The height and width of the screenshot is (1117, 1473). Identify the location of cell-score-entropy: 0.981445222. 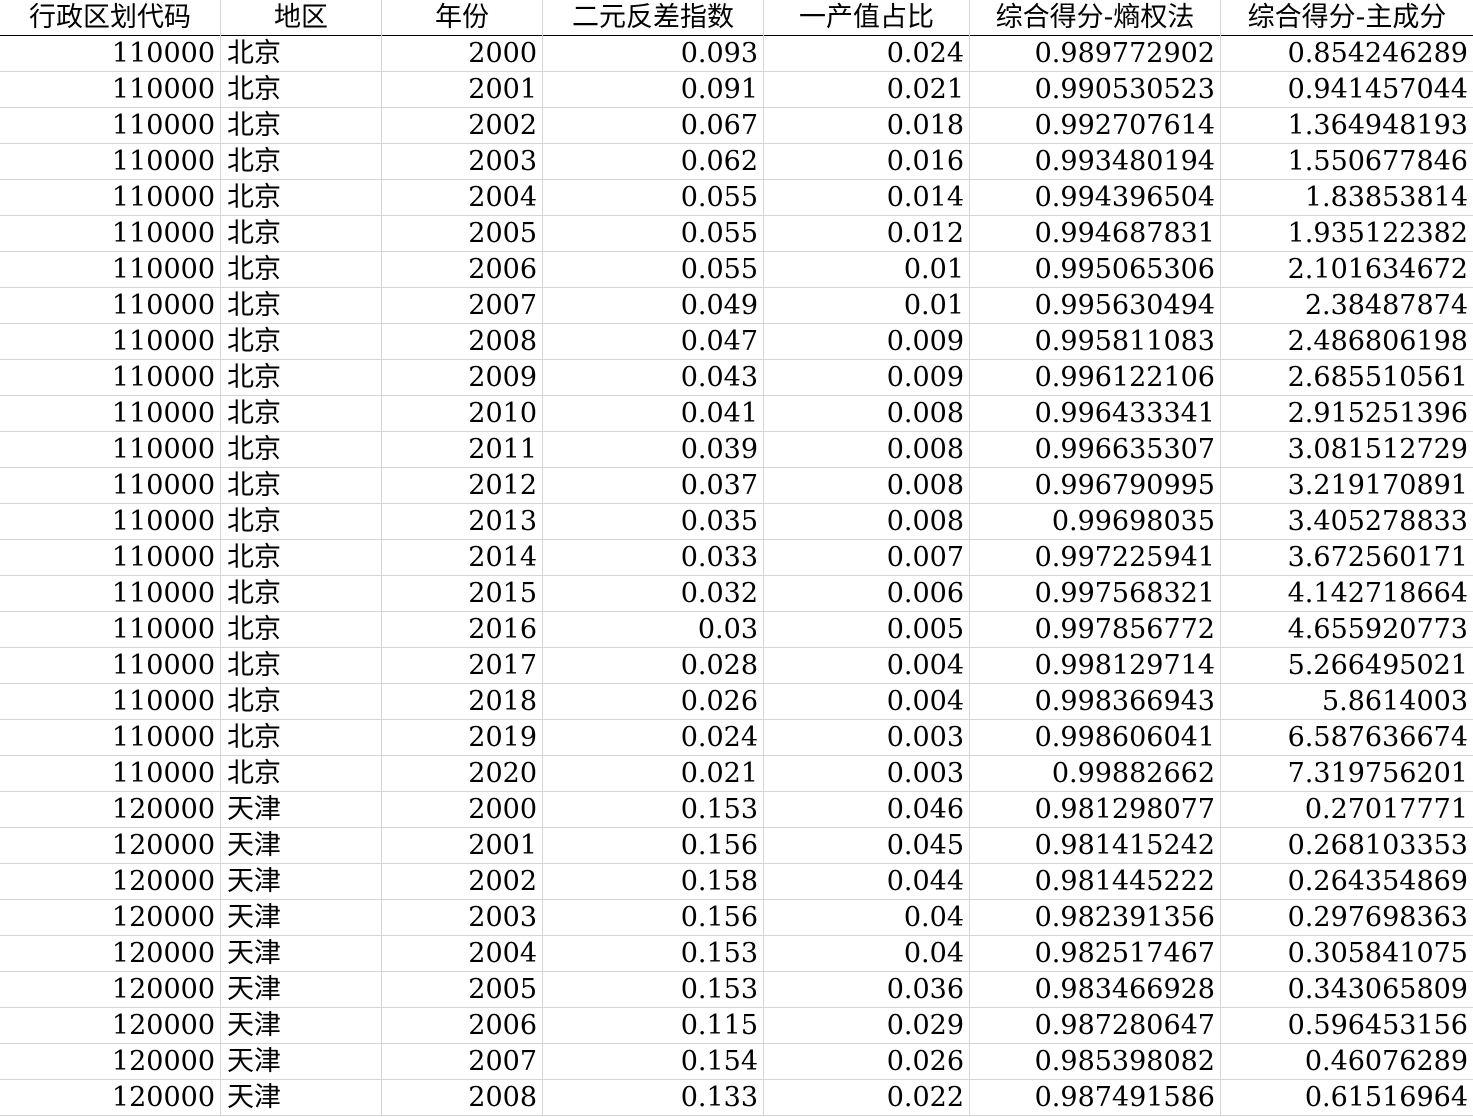
(1095, 882).